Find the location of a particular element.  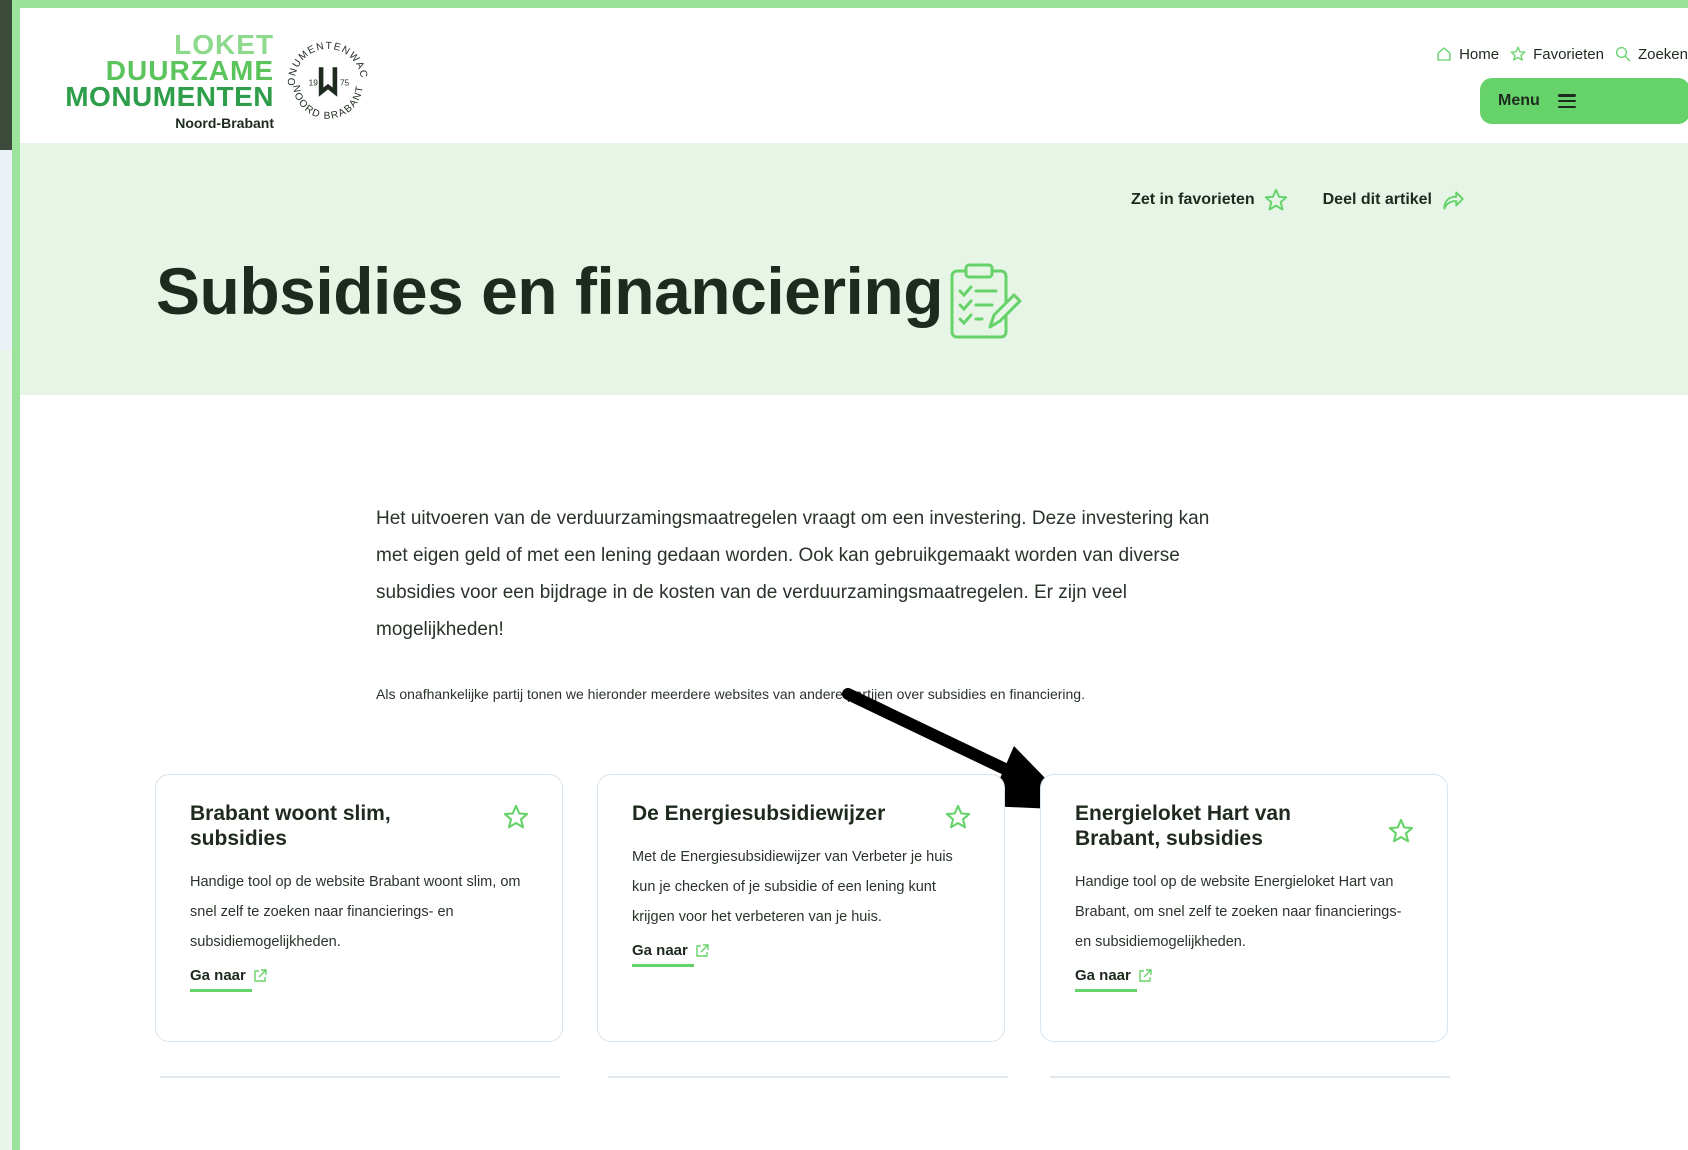

background-window-strip is located at coordinates (6, 575).